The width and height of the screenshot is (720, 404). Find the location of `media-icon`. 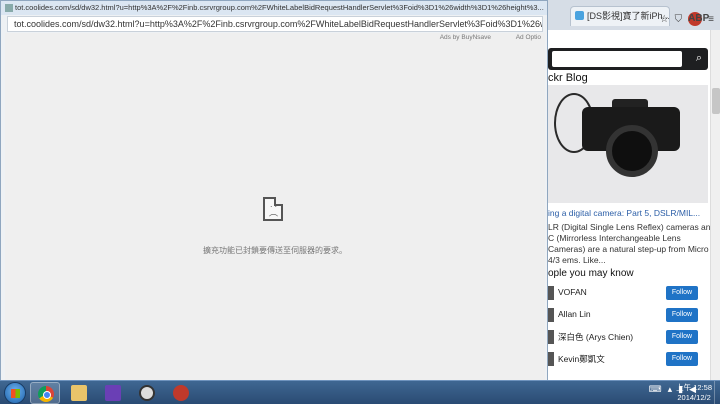

media-icon is located at coordinates (181, 393).